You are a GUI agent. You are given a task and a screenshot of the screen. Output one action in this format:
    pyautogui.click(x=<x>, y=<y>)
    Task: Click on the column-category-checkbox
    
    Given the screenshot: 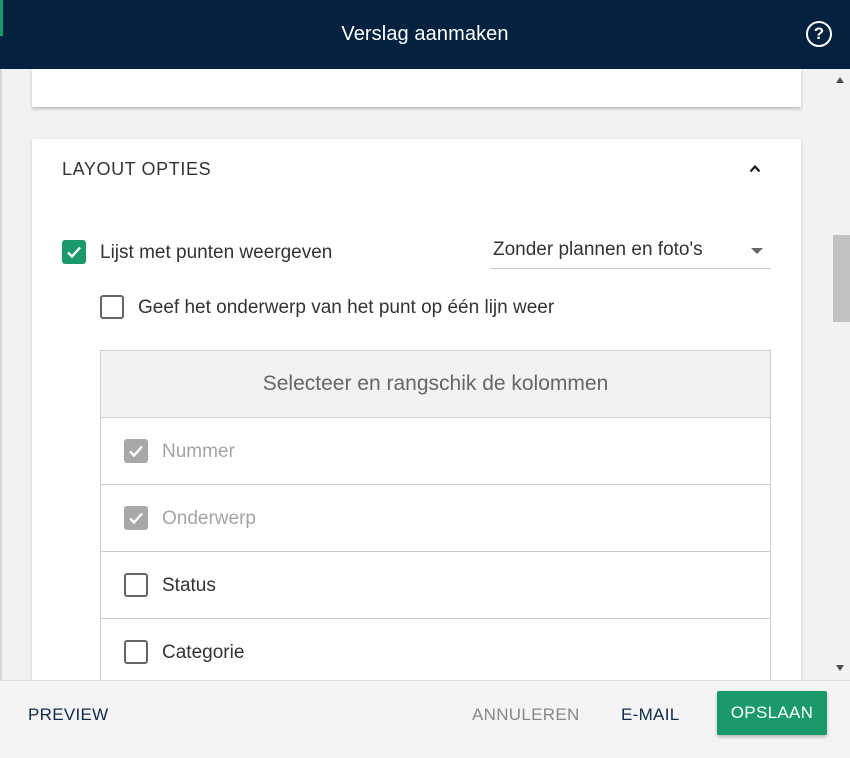 What is the action you would take?
    pyautogui.click(x=136, y=652)
    